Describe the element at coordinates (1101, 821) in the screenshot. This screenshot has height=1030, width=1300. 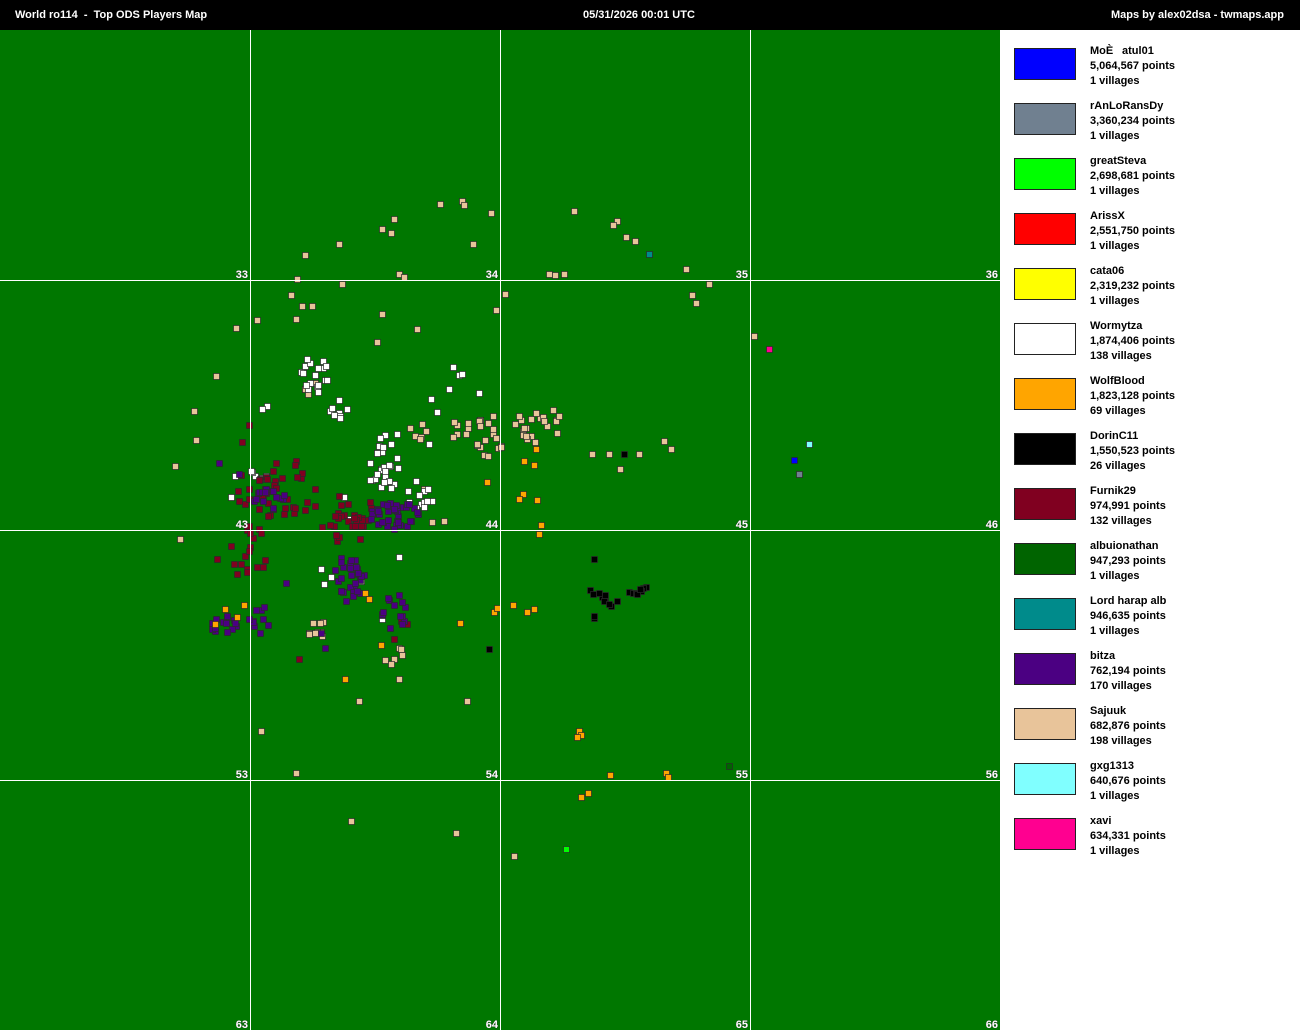
I see `legend-name: xavi` at that location.